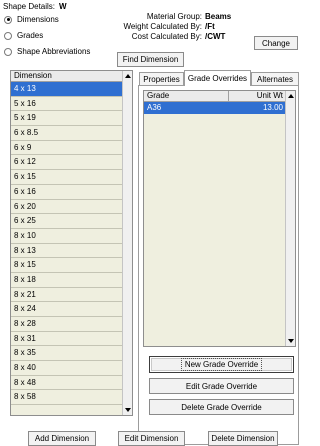 This screenshot has height=446, width=320. What do you see at coordinates (210, 26) in the screenshot?
I see `weight-calculated-value: /Ft` at bounding box center [210, 26].